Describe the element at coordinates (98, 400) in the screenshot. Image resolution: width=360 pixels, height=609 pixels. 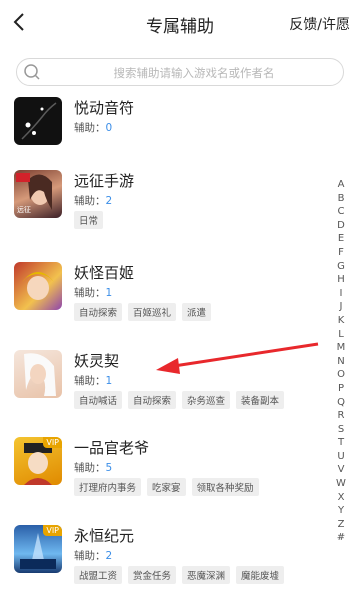
I see `tag: 自动喊话` at that location.